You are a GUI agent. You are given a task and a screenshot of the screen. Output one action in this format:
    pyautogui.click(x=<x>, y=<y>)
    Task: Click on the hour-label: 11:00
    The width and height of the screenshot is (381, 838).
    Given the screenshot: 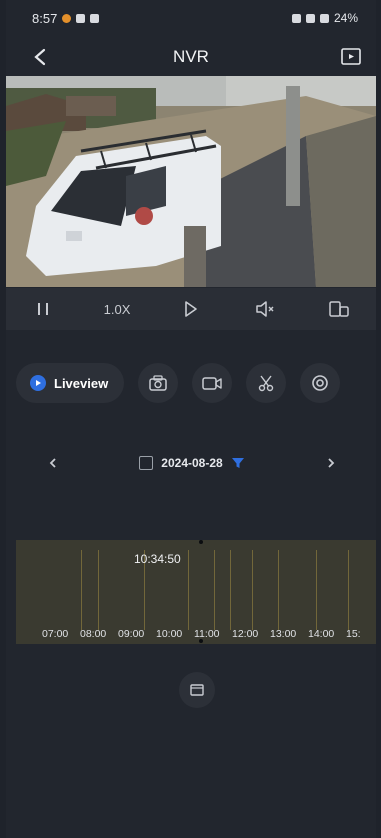 What is the action you would take?
    pyautogui.click(x=207, y=634)
    